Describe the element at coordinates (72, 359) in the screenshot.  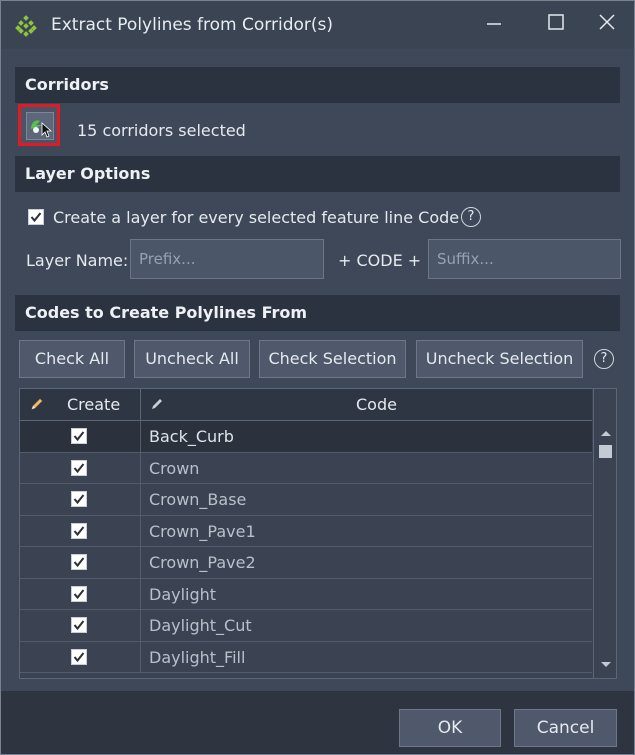
I see `check-all-button: Check All` at that location.